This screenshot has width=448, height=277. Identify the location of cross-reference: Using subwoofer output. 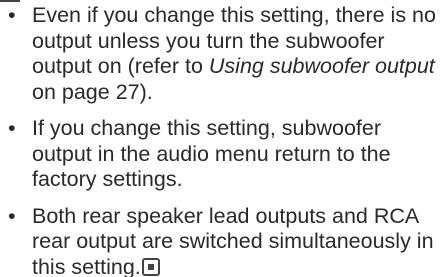
(321, 66).